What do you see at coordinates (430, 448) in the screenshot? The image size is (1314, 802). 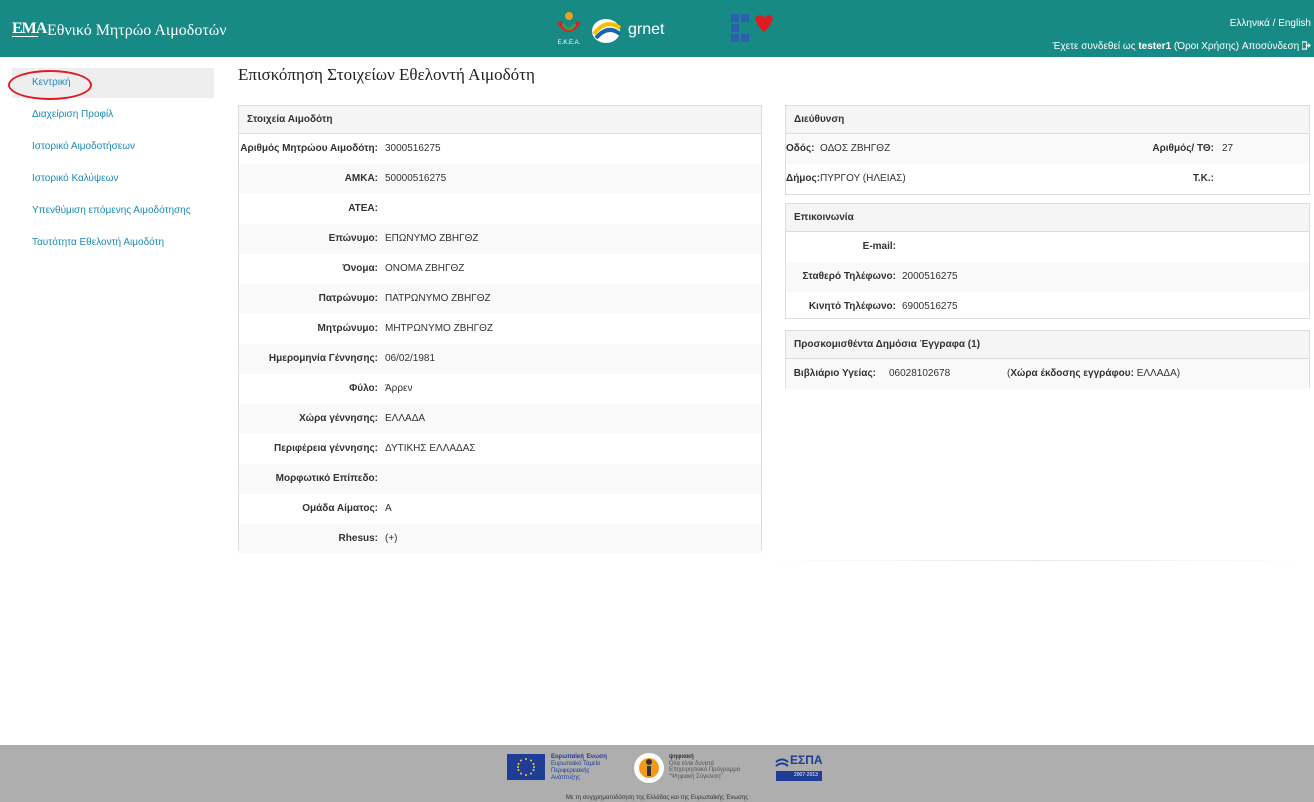 I see `donor-field-value: ΔΥΤΙΚΗΣ ΕΛΛΑΔΑΣ` at bounding box center [430, 448].